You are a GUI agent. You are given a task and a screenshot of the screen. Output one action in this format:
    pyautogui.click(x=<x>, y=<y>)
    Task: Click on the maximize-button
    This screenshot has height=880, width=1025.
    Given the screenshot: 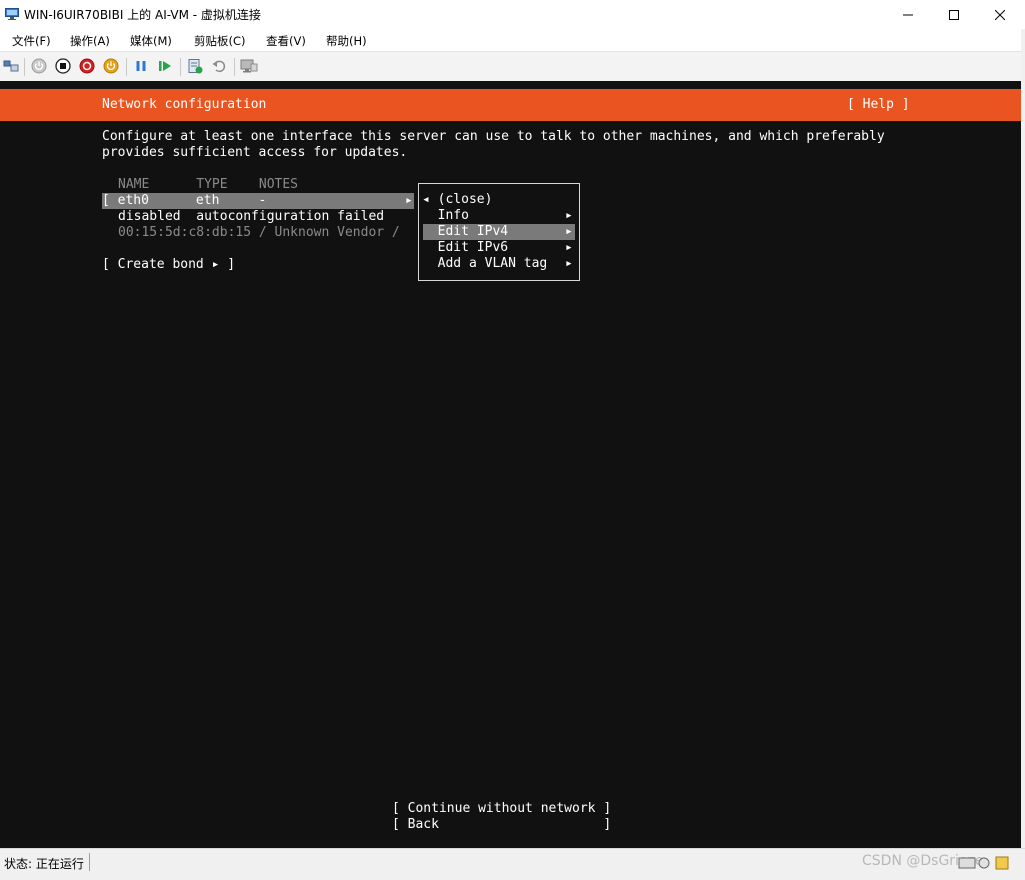 What is the action you would take?
    pyautogui.click(x=954, y=14)
    